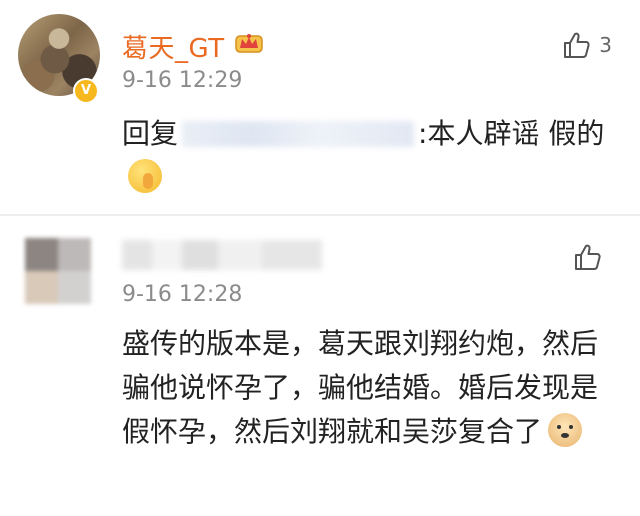 This screenshot has height=516, width=640. What do you see at coordinates (58, 271) in the screenshot?
I see `avatar-blurred` at bounding box center [58, 271].